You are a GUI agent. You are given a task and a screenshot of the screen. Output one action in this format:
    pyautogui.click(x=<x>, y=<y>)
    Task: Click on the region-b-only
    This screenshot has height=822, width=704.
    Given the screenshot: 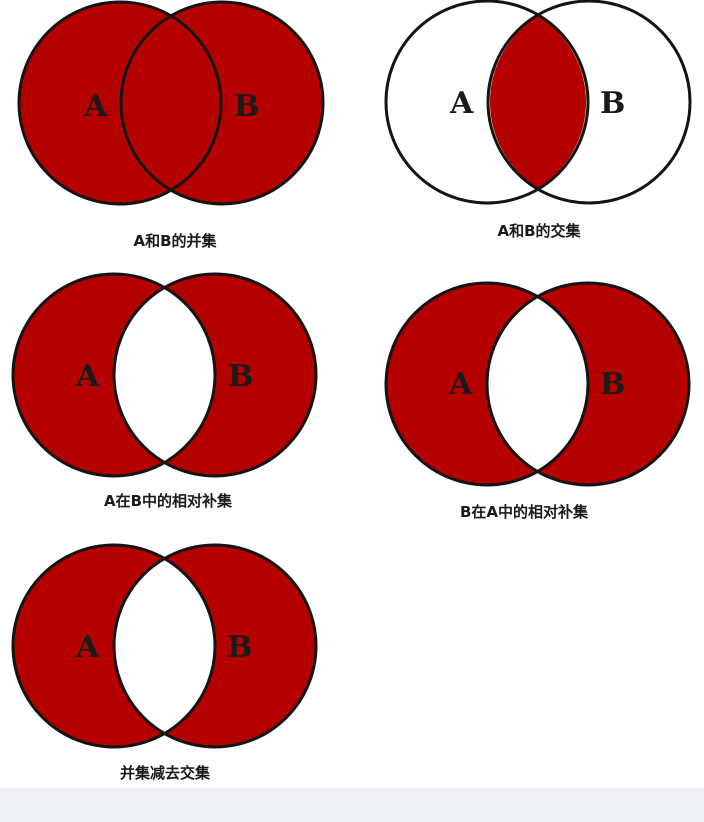 What is the action you would take?
    pyautogui.click(x=164, y=375)
    